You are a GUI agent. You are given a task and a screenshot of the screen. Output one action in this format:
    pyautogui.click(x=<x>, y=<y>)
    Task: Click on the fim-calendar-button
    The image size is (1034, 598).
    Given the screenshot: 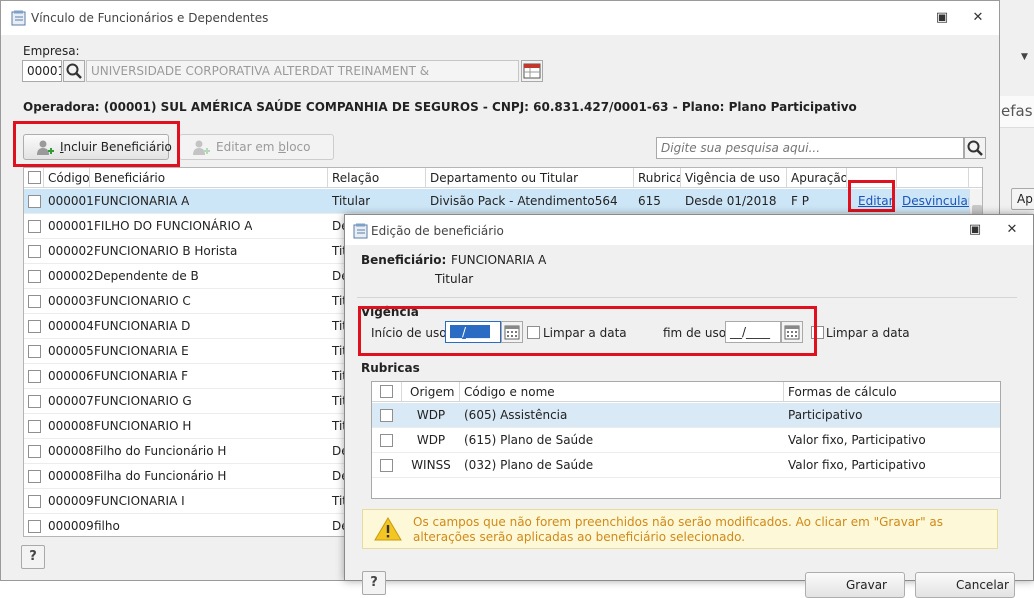 What is the action you would take?
    pyautogui.click(x=792, y=332)
    